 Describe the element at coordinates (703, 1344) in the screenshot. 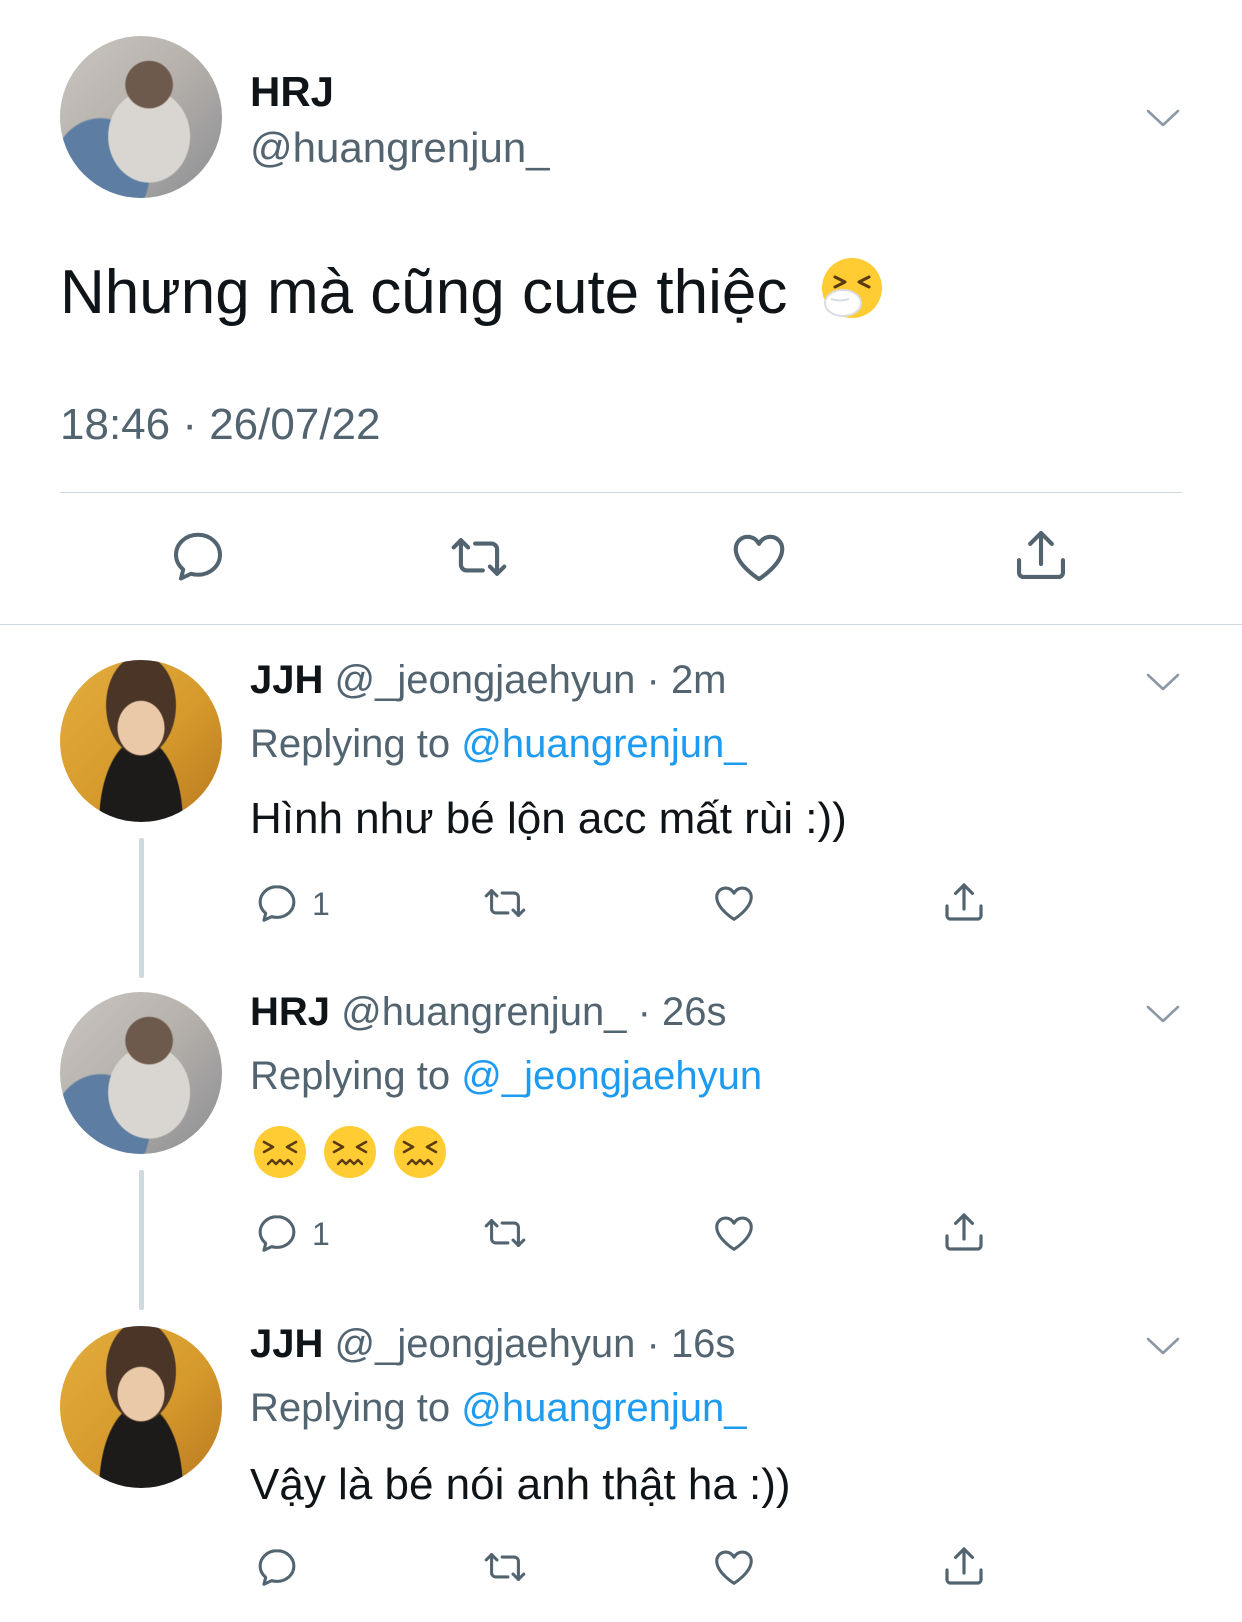

I see `reply-age: 16s` at that location.